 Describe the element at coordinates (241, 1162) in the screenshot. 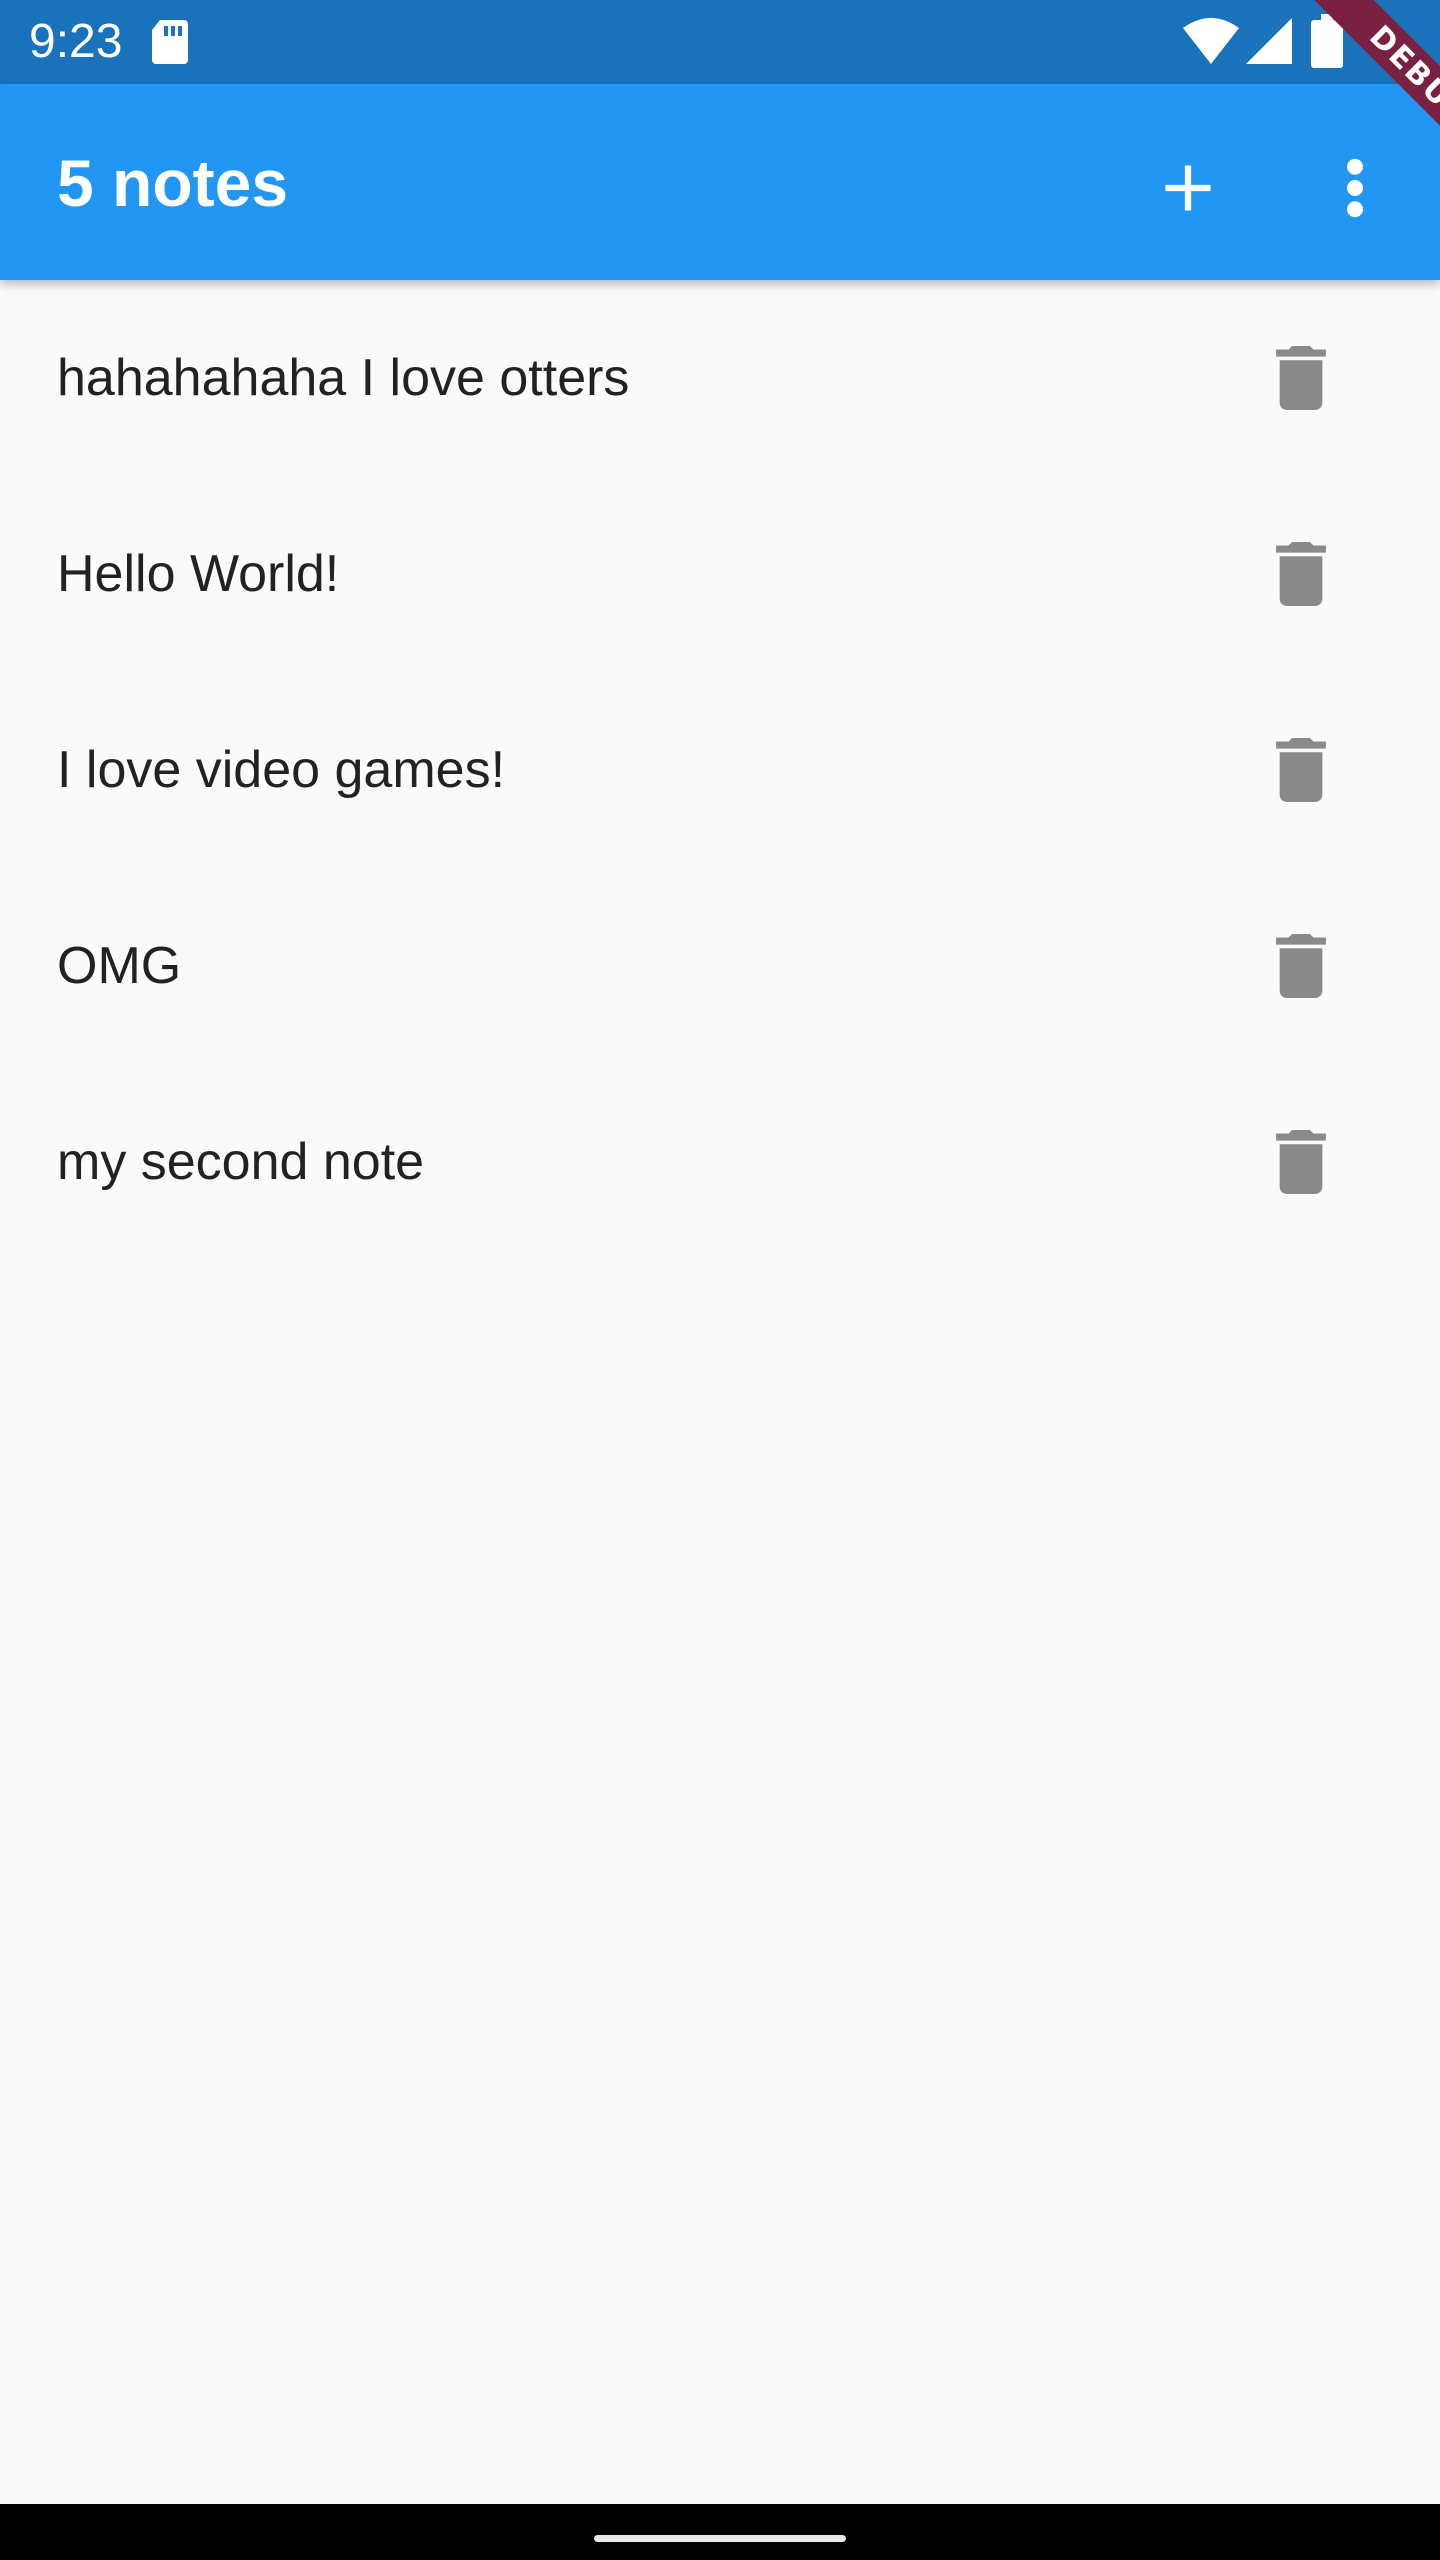

I see `note-text: my second note` at that location.